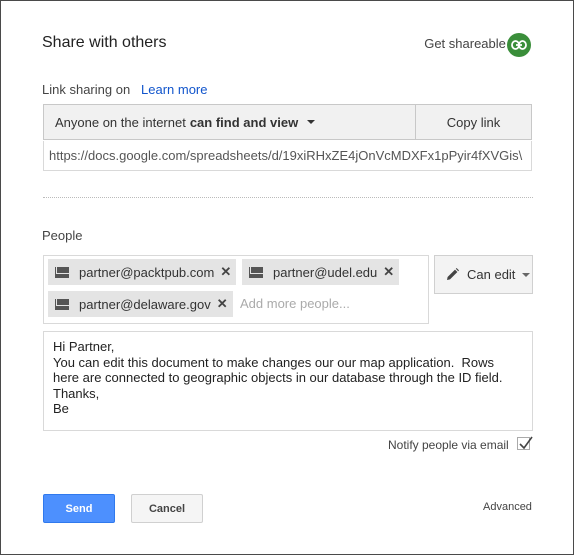 The image size is (574, 555). I want to click on divider, so click(288, 197).